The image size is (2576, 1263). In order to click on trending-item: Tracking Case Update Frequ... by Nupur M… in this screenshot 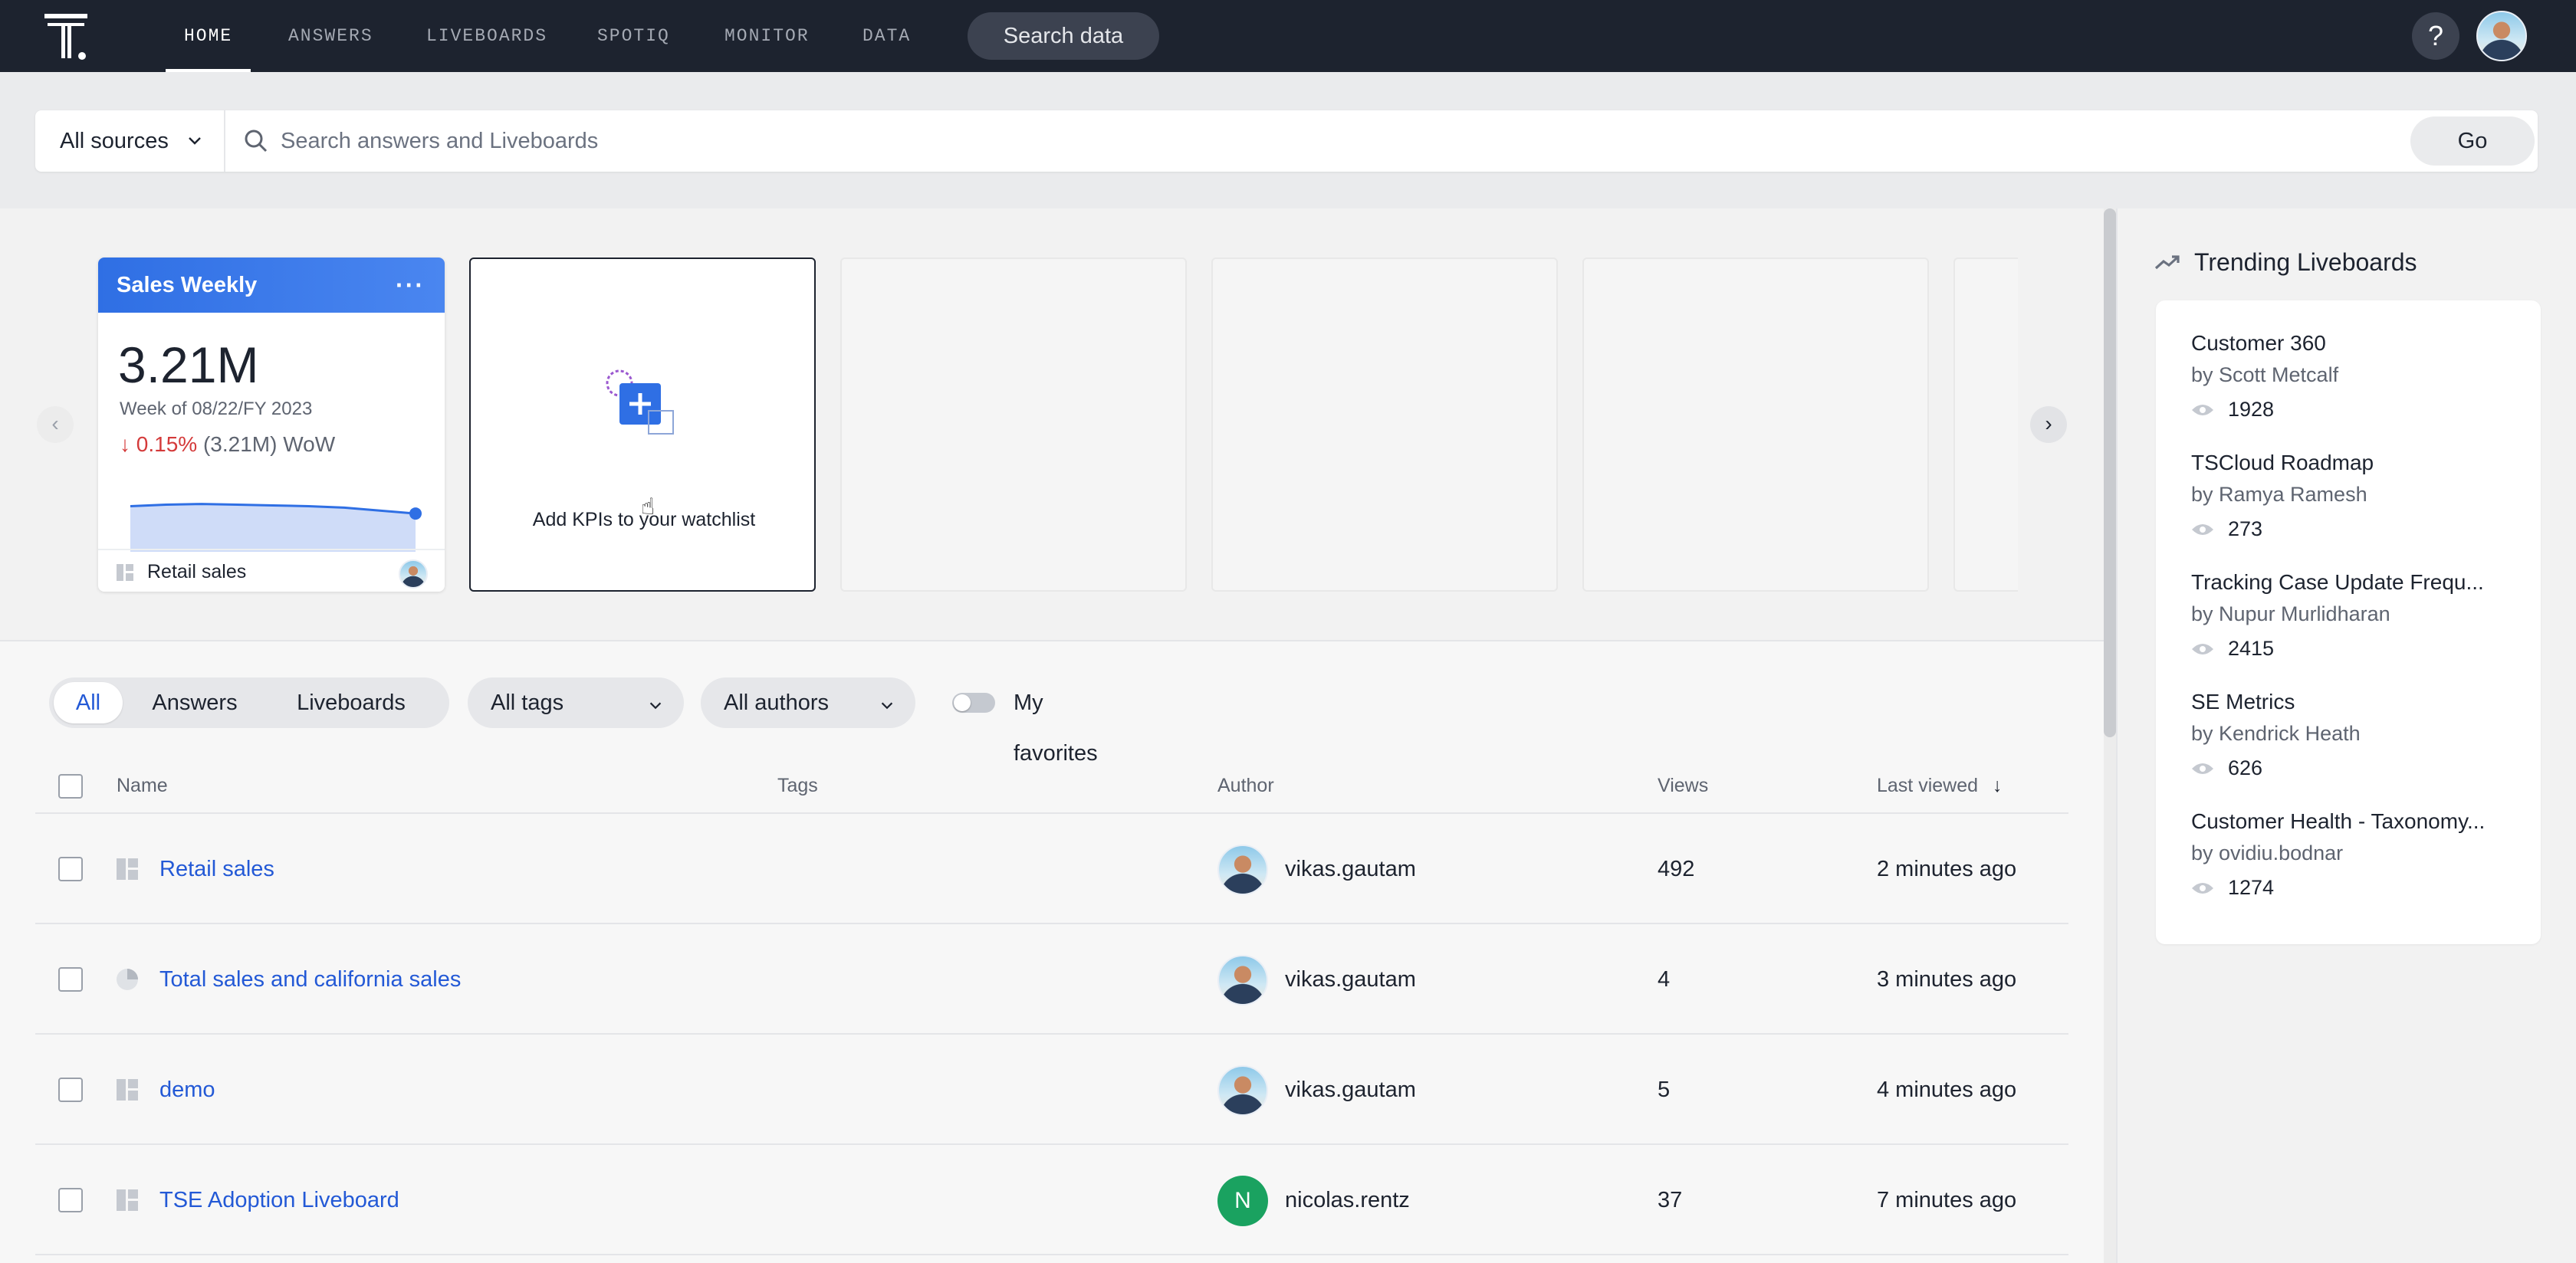, I will do `click(2356, 616)`.